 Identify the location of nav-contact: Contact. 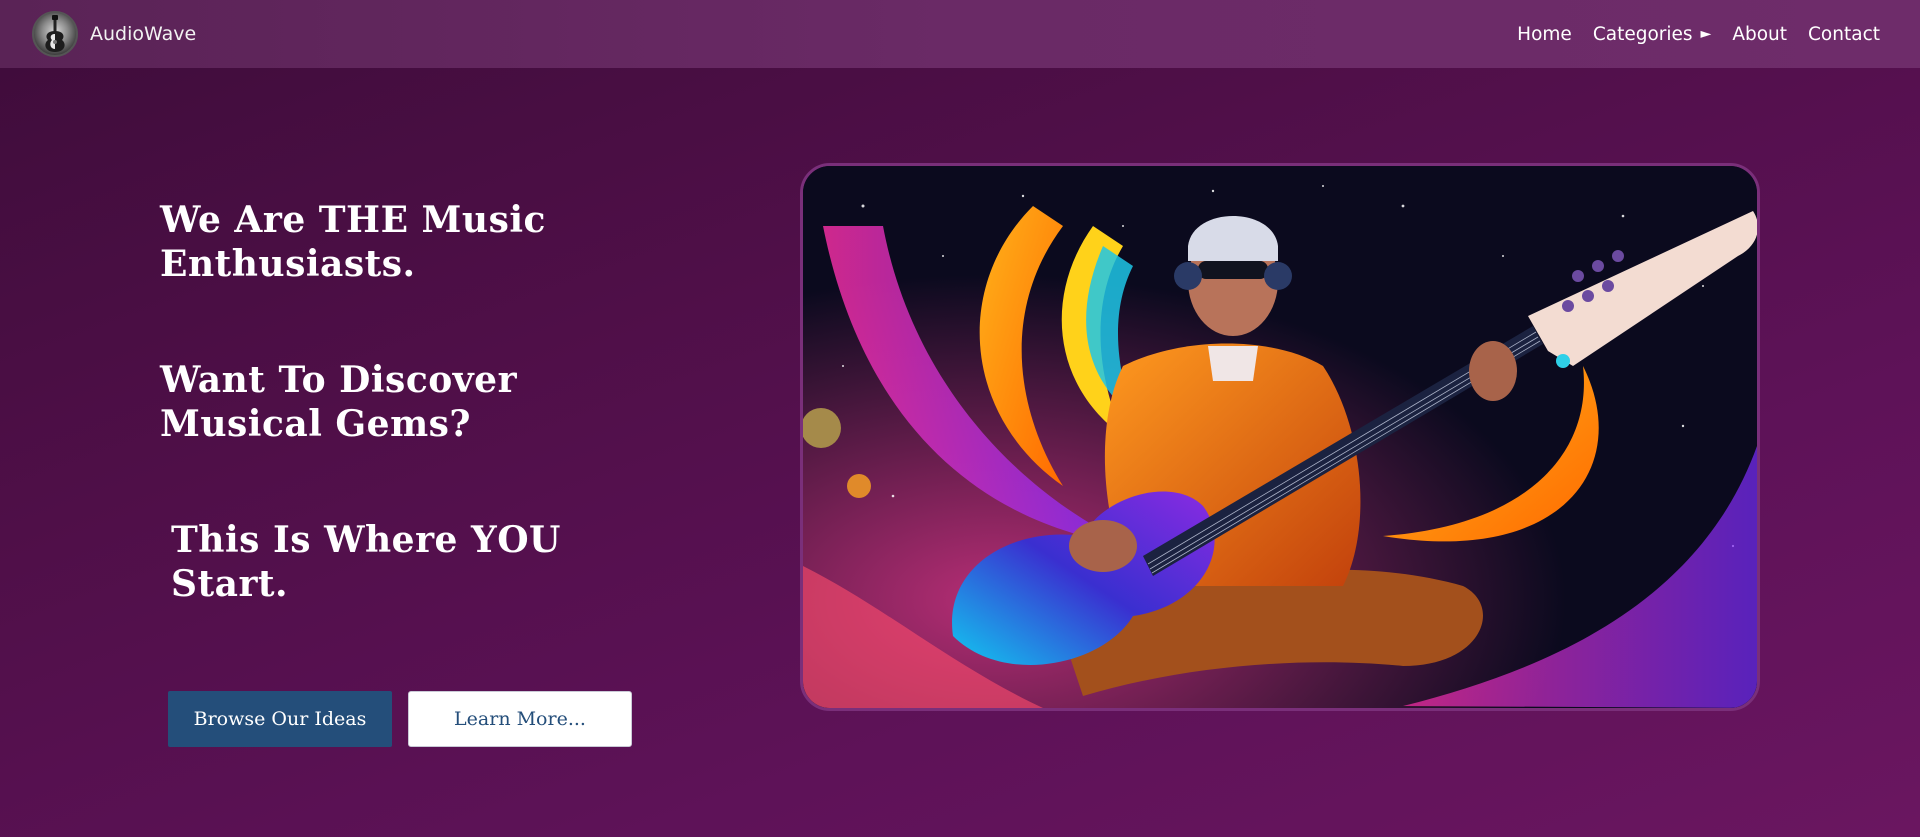
(1844, 34).